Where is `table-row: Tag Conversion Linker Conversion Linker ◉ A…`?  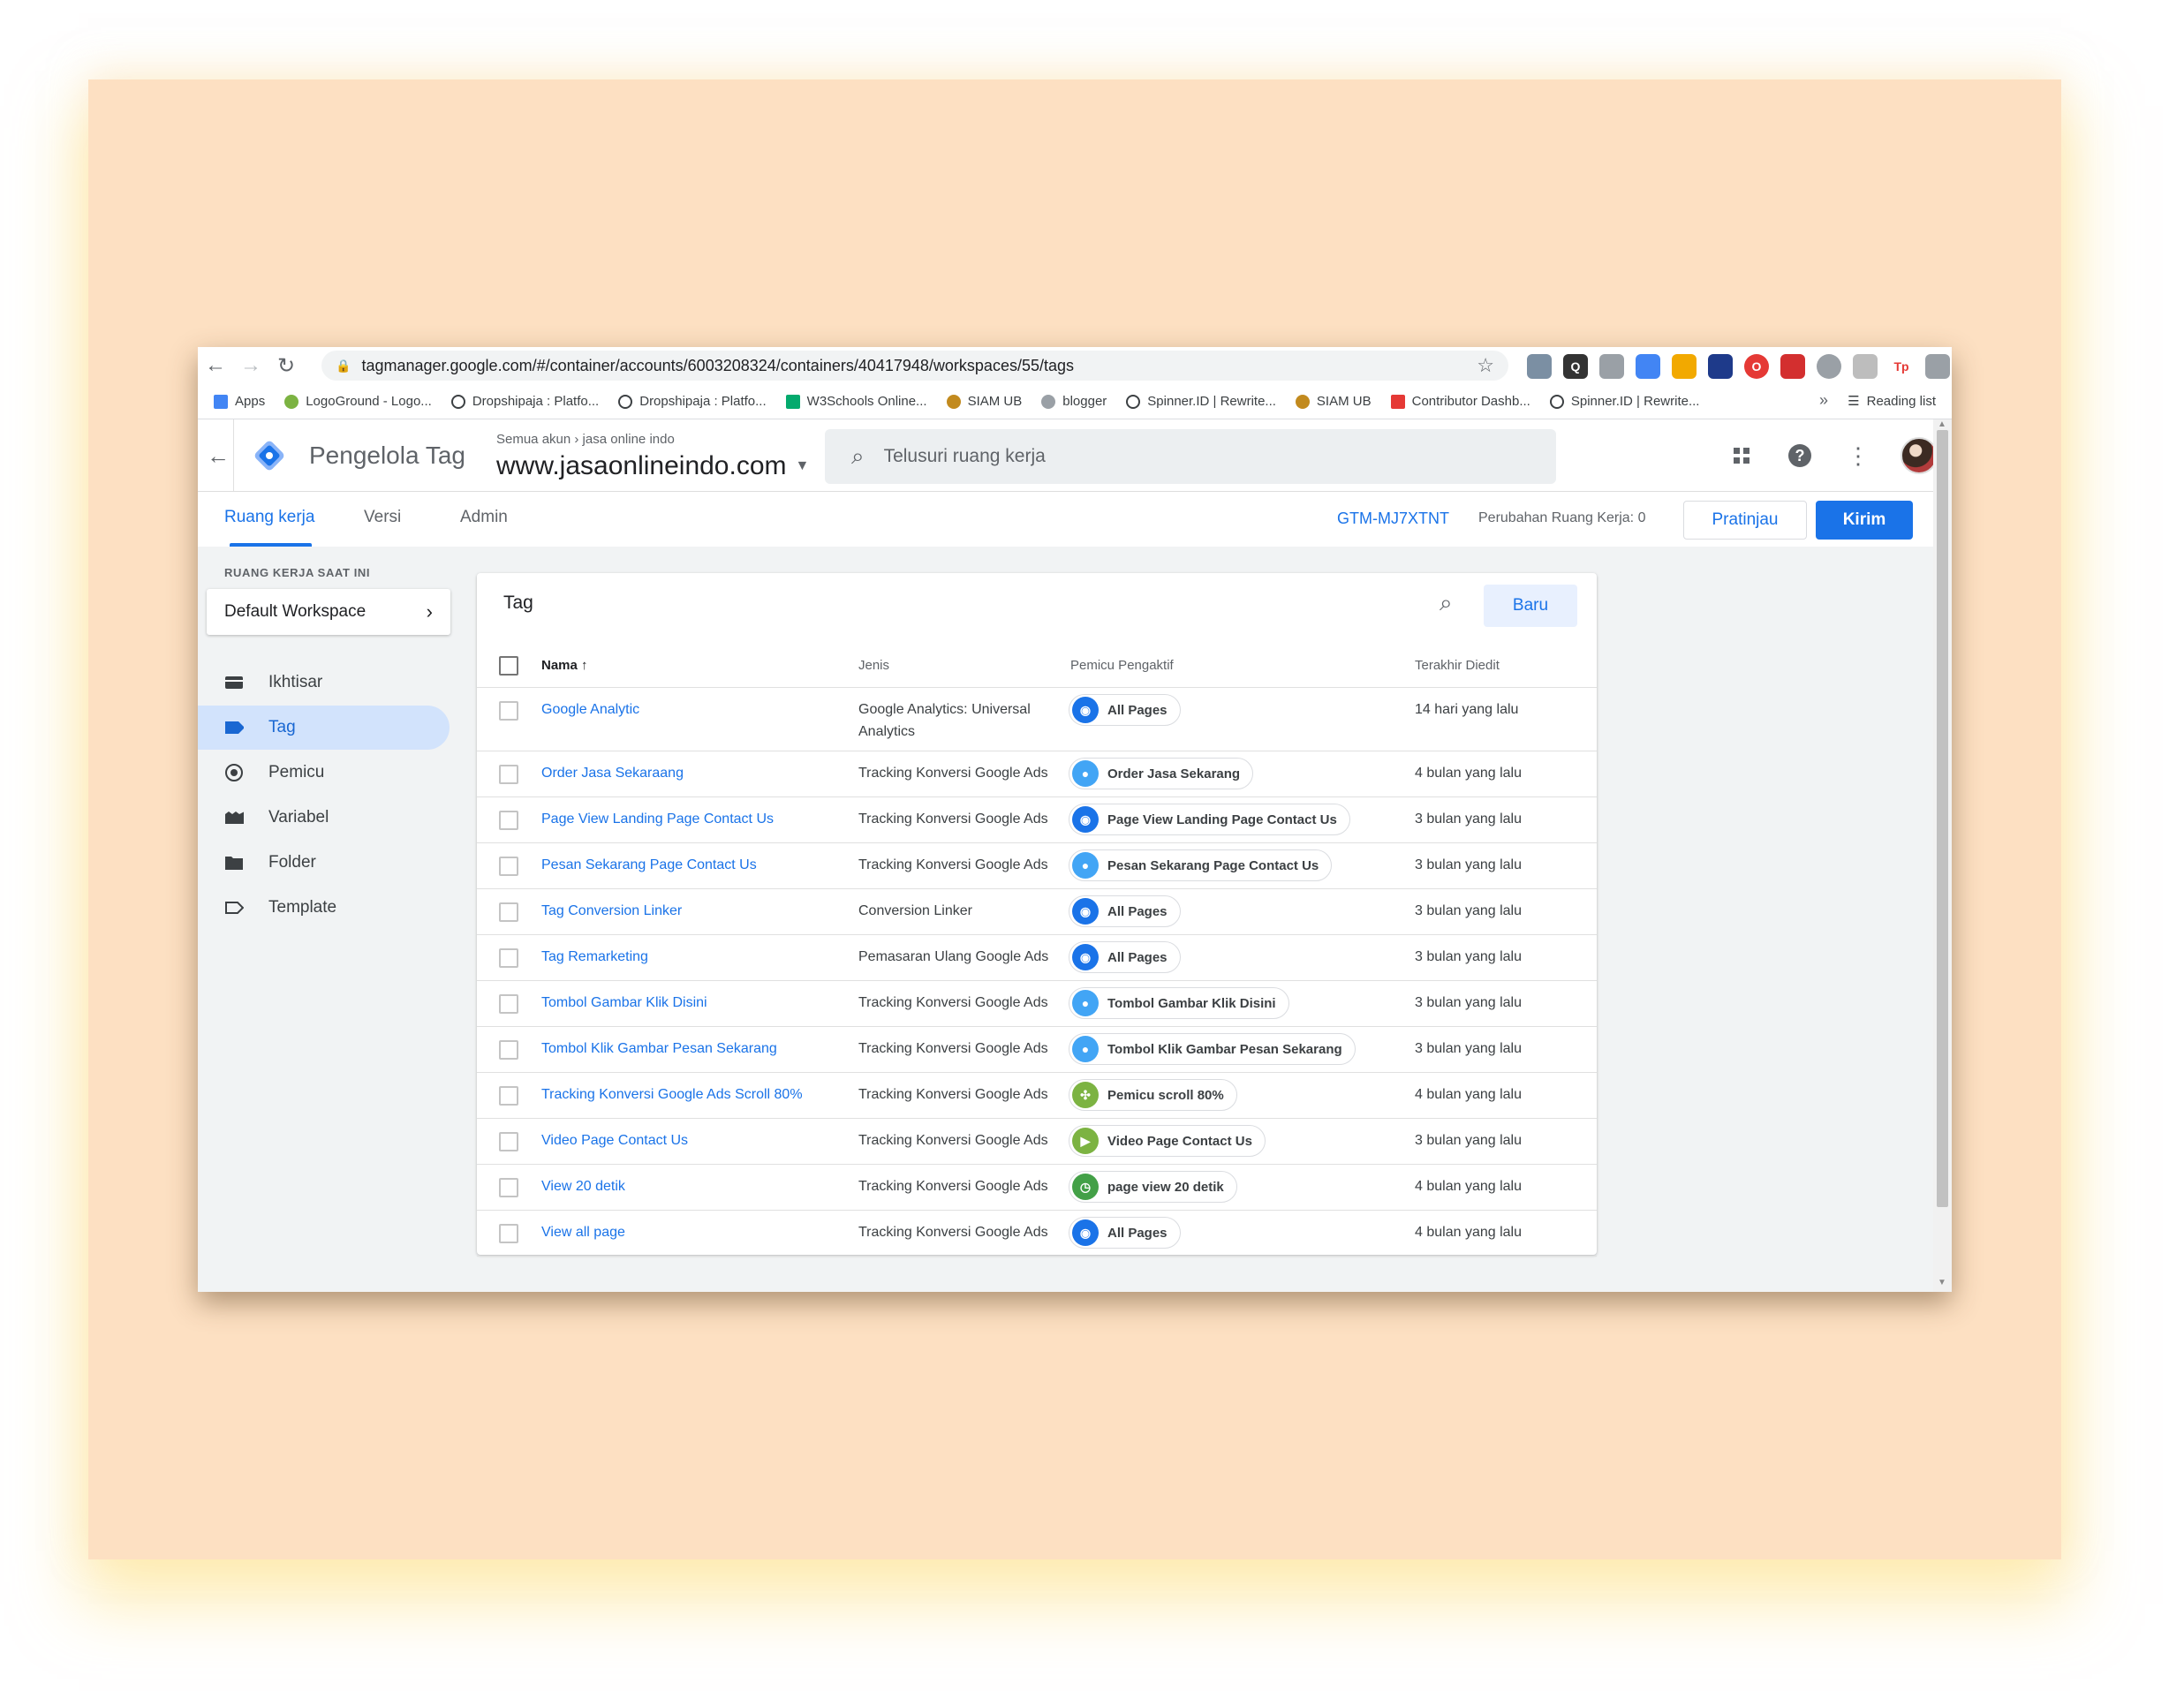
table-row: Tag Conversion Linker Conversion Linker ◉ A… is located at coordinates (1037, 912).